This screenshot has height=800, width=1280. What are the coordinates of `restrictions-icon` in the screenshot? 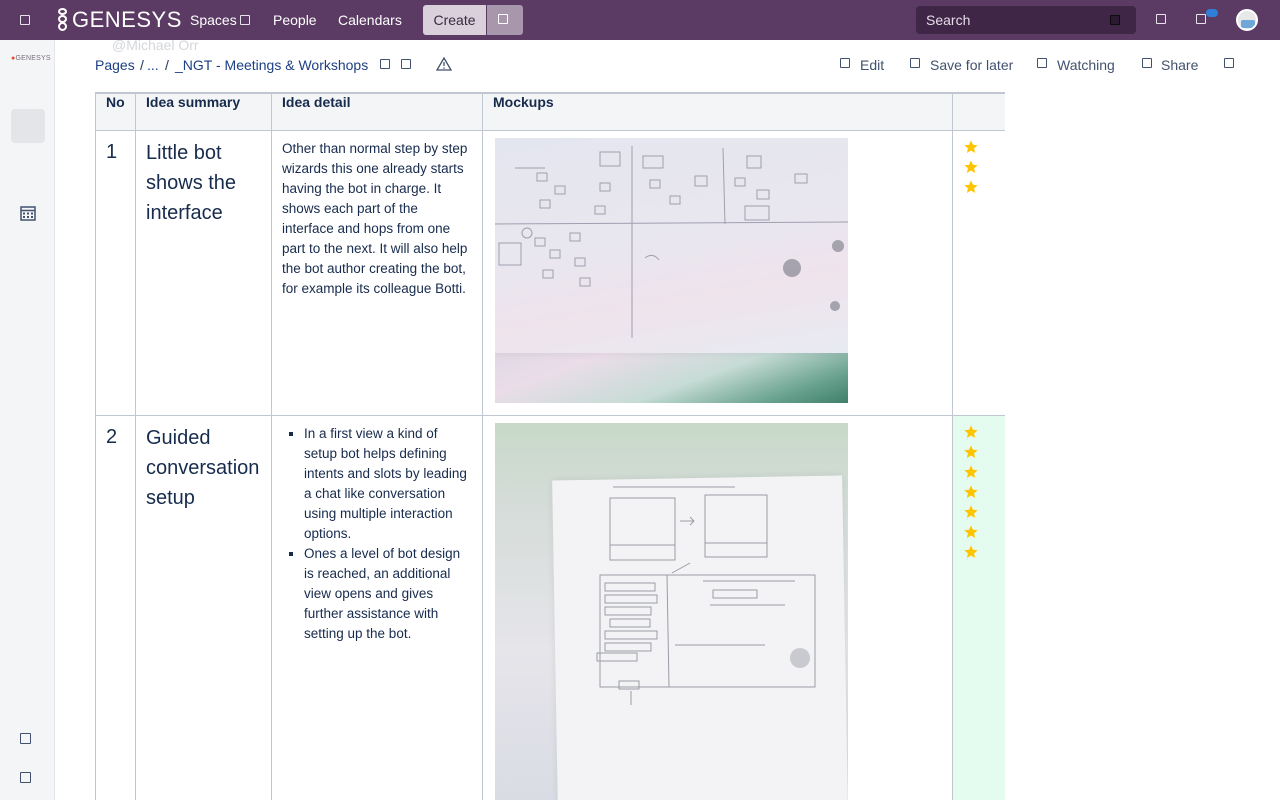 It's located at (385, 64).